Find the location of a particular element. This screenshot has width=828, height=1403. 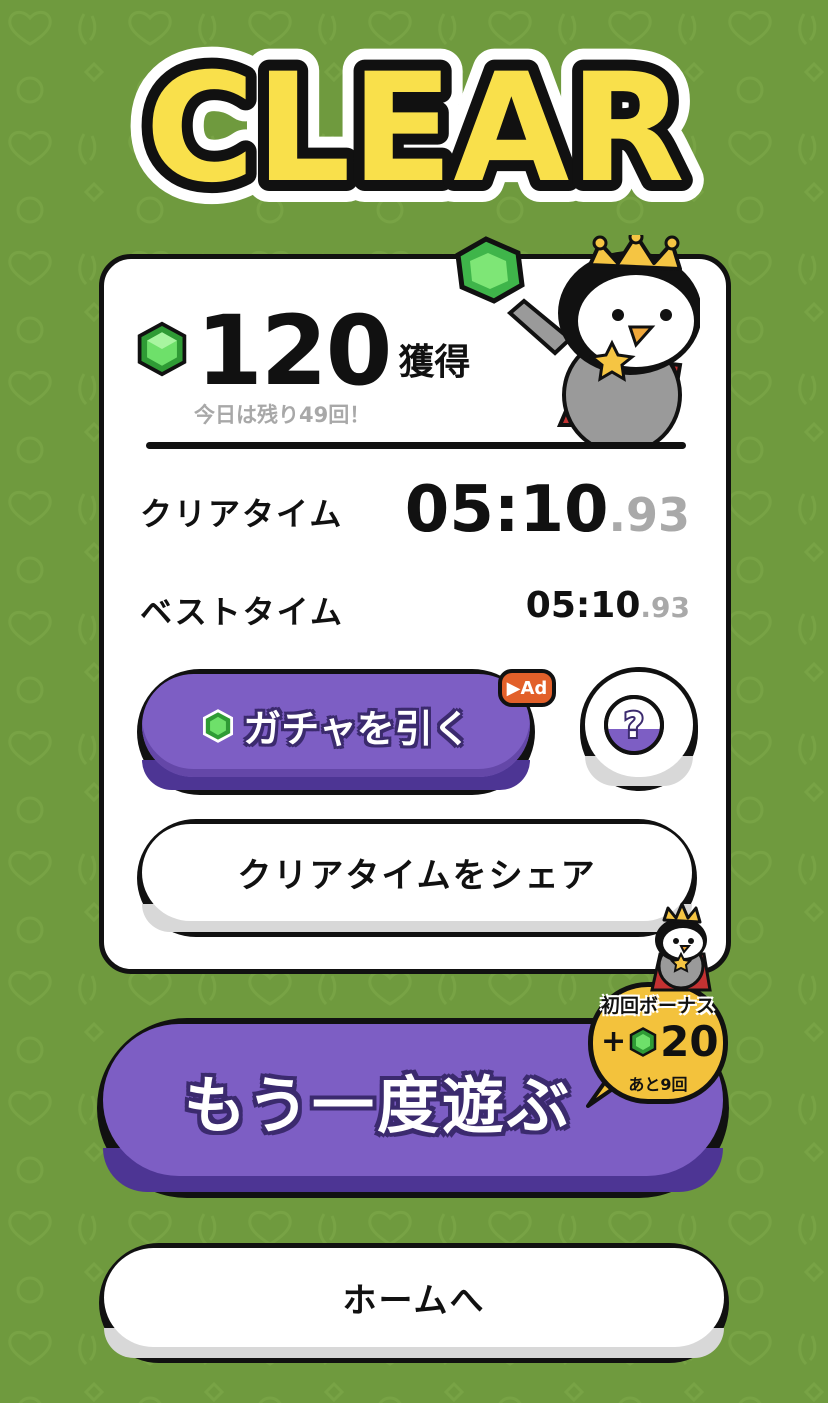

question-icon: ? is located at coordinates (634, 725).